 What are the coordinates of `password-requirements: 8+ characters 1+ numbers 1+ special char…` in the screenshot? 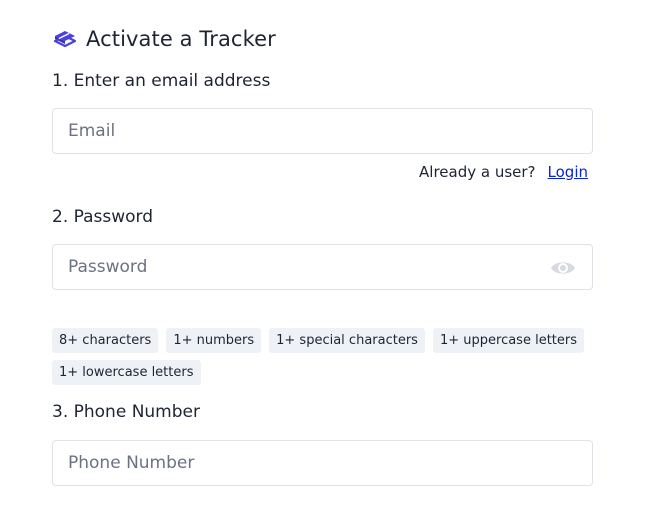 It's located at (322, 356).